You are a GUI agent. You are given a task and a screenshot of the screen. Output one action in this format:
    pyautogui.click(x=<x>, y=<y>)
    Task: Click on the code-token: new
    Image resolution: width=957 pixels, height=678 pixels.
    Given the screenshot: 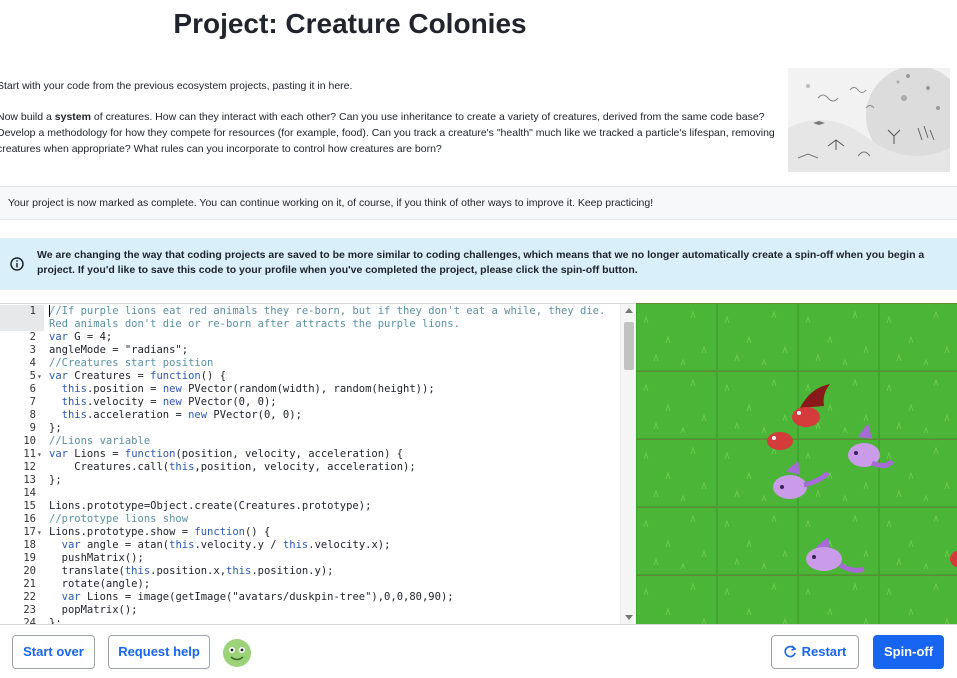 What is the action you would take?
    pyautogui.click(x=198, y=415)
    